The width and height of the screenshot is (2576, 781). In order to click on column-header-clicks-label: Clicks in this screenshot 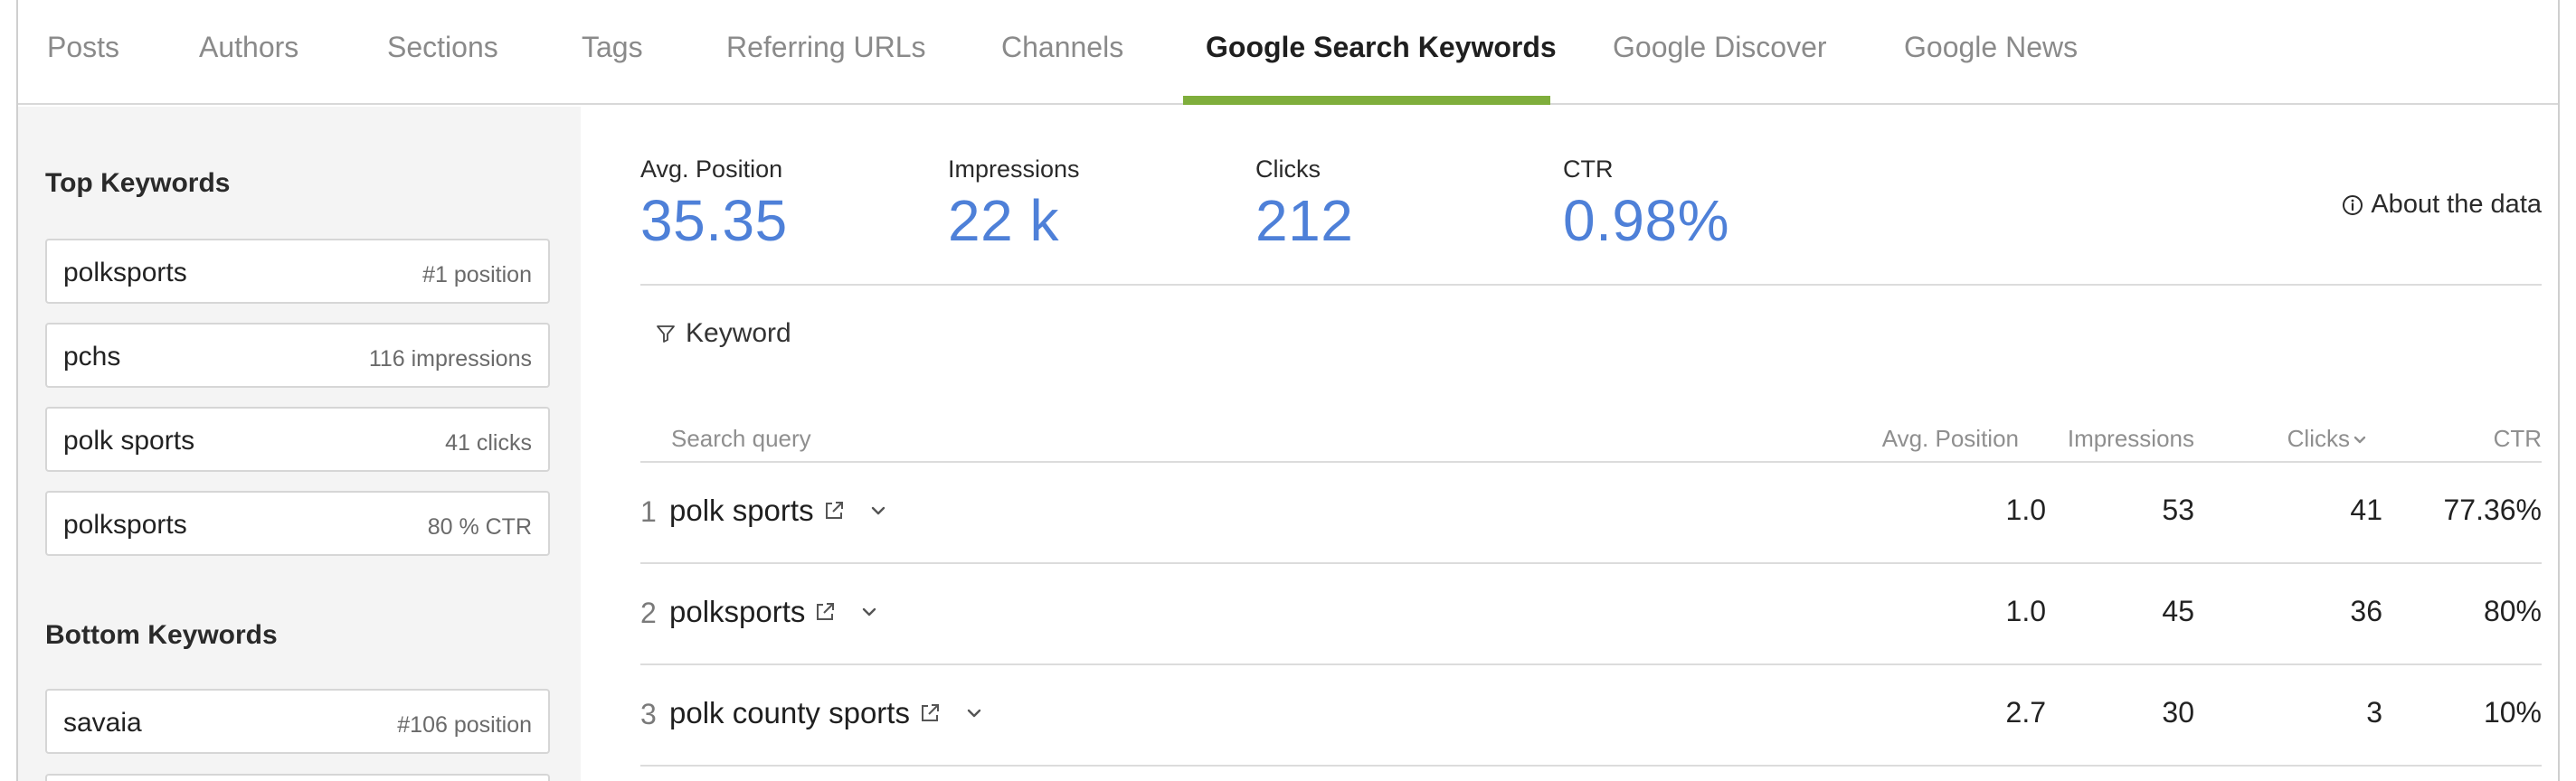, I will do `click(2318, 438)`.